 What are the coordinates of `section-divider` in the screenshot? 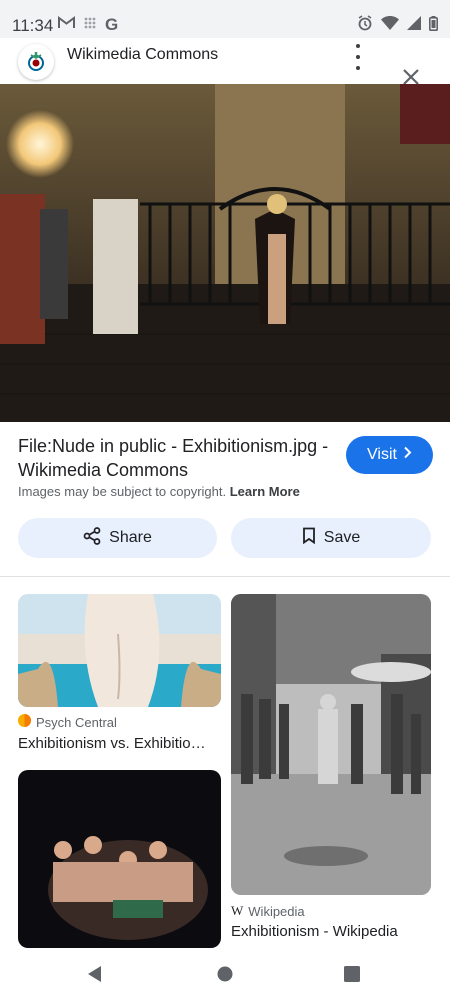 It's located at (225, 576).